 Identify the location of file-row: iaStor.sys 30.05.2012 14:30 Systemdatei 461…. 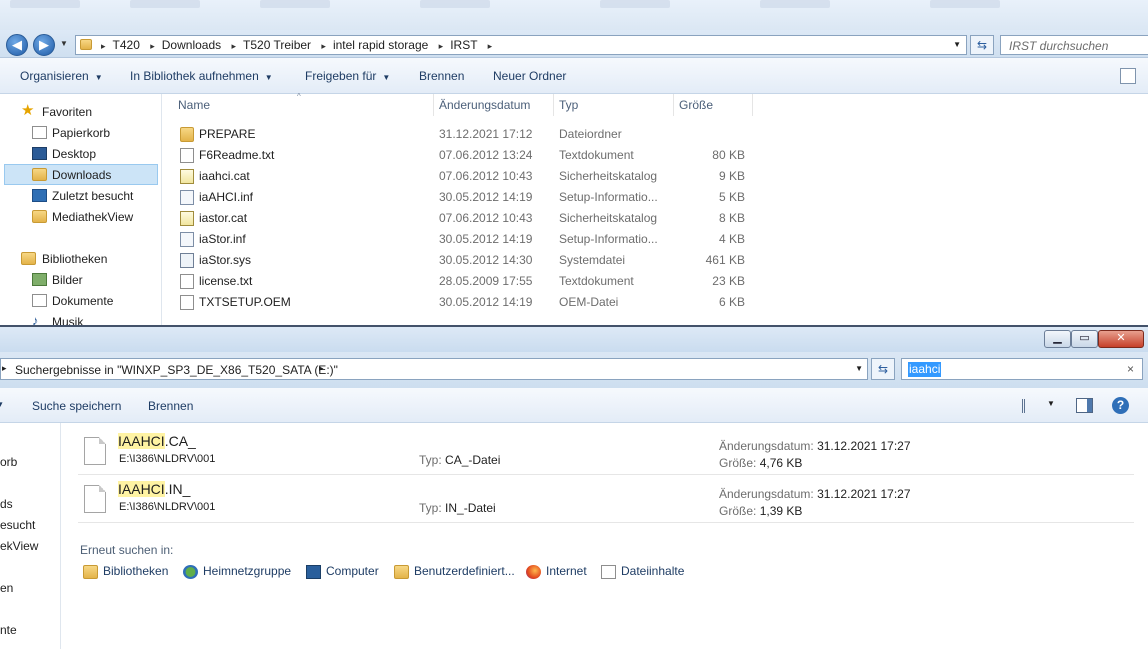
(471, 260).